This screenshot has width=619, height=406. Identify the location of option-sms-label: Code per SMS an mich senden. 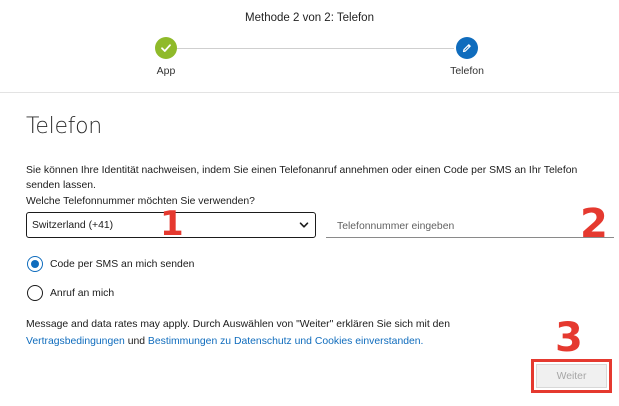
(122, 264).